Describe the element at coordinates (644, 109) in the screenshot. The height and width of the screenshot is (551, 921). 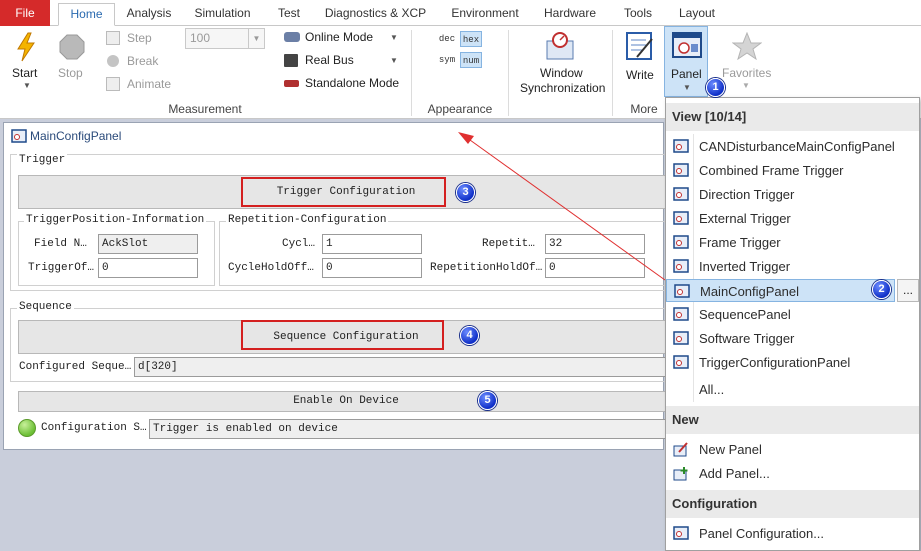
I see `group-label-more: More` at that location.